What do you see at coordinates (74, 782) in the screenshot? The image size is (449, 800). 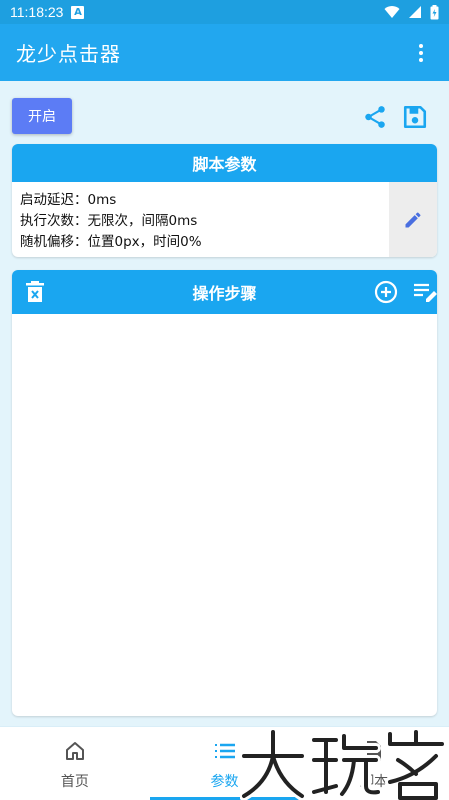 I see `nav-label-home: 首页` at bounding box center [74, 782].